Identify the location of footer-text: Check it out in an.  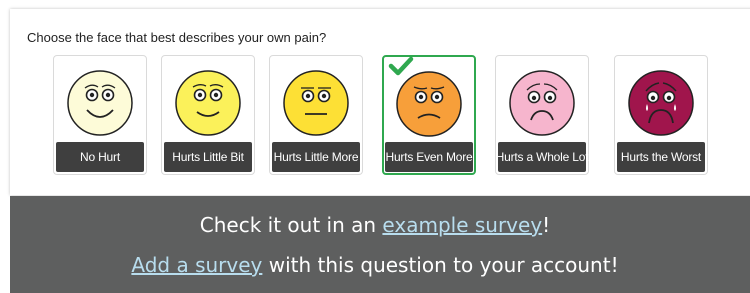
(291, 225).